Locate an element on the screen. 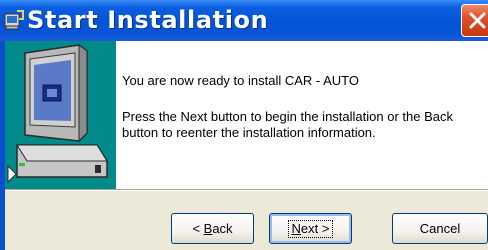 The height and width of the screenshot is (250, 488). next-button-focus: Next > is located at coordinates (310, 229).